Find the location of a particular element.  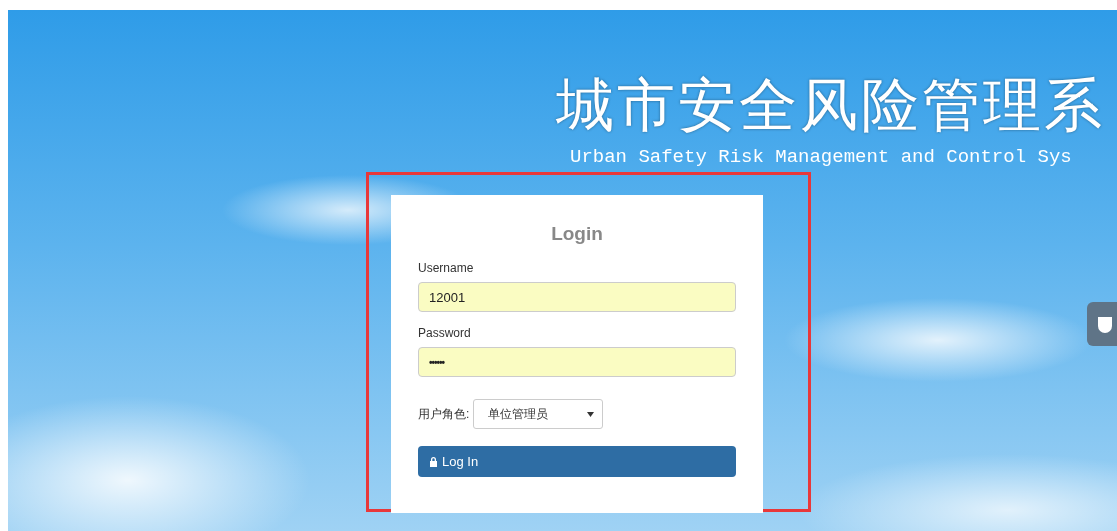

field-label: Password is located at coordinates (445, 333).